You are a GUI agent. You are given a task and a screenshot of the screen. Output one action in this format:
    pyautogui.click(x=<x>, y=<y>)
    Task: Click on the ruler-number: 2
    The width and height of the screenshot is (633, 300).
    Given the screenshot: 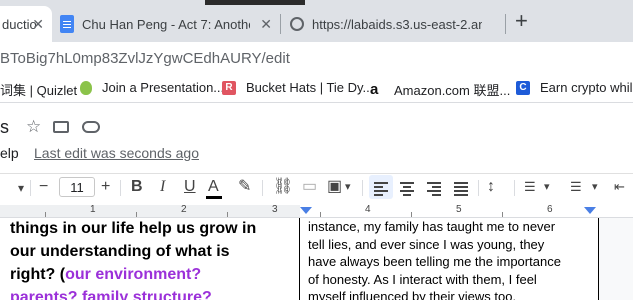 What is the action you would take?
    pyautogui.click(x=184, y=209)
    